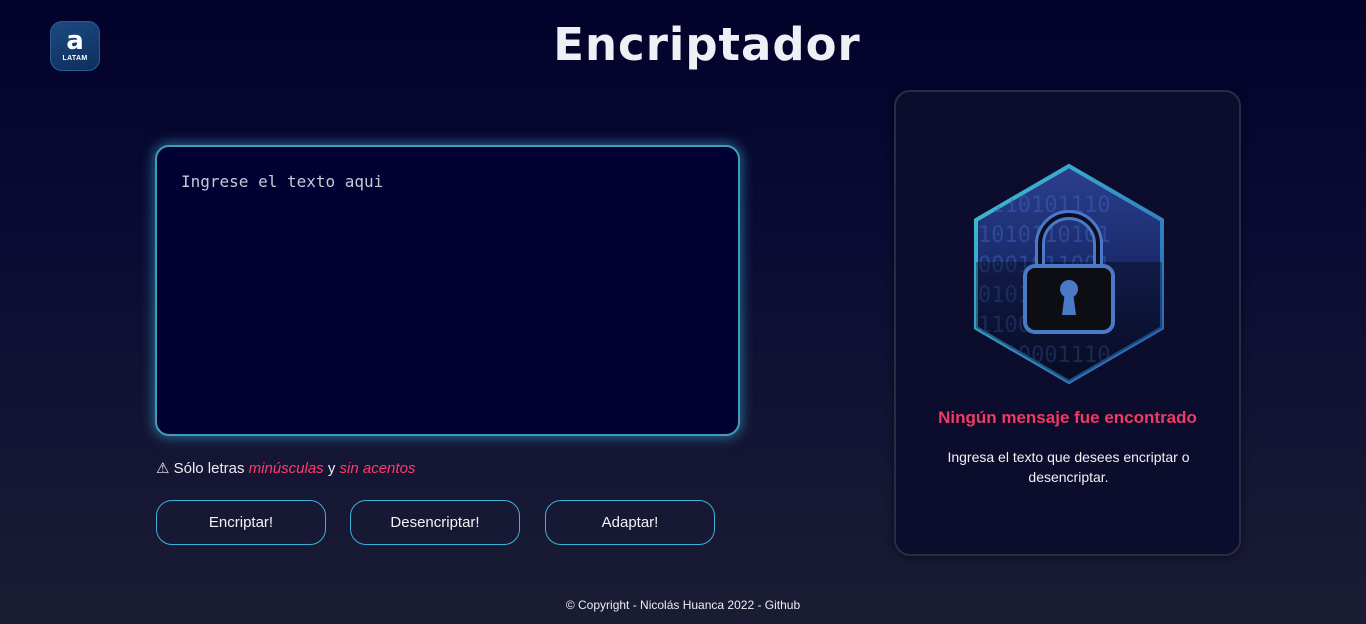  Describe the element at coordinates (202, 468) in the screenshot. I see `warning-text: ⚠ Sólo letras` at that location.